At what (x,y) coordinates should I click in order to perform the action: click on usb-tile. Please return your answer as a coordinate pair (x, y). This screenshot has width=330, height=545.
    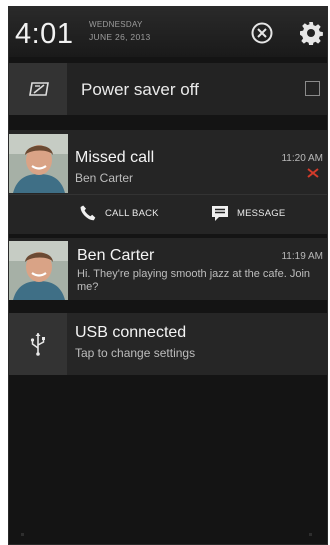
    Looking at the image, I should click on (38, 344).